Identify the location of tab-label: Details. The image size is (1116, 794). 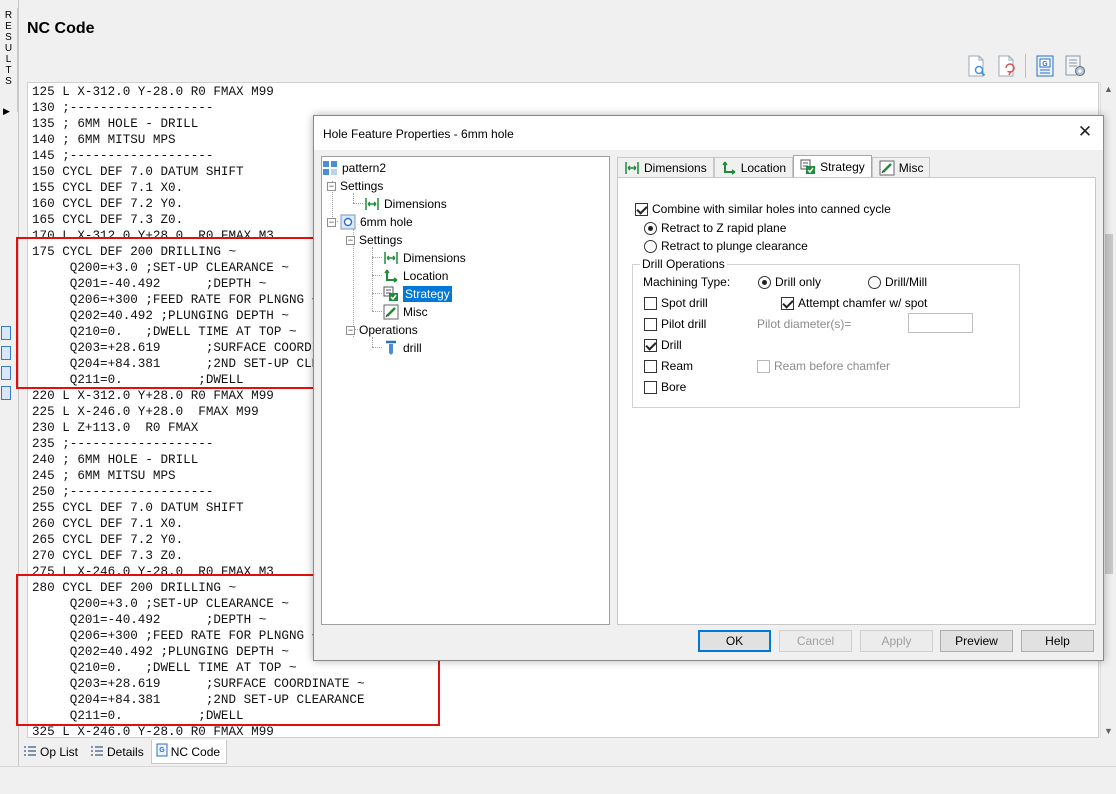
(125, 752).